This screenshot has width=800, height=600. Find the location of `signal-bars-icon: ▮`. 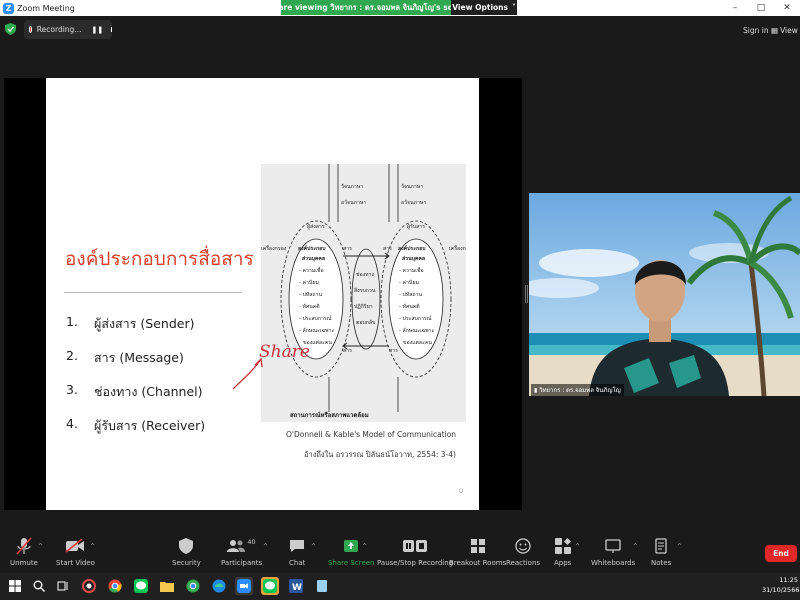

signal-bars-icon: ▮ is located at coordinates (536, 390).